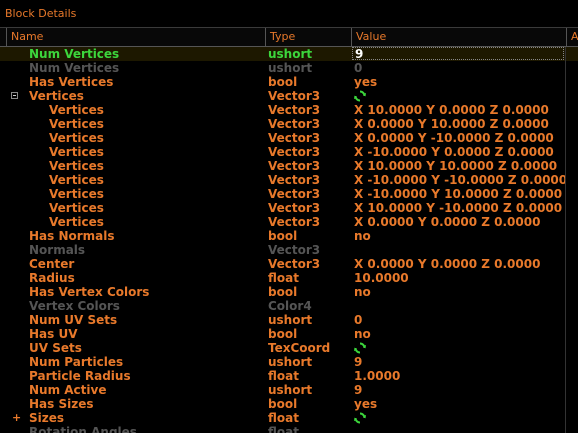 Image resolution: width=578 pixels, height=433 pixels. I want to click on table-row: Has Vertices bool yes, so click(289, 82).